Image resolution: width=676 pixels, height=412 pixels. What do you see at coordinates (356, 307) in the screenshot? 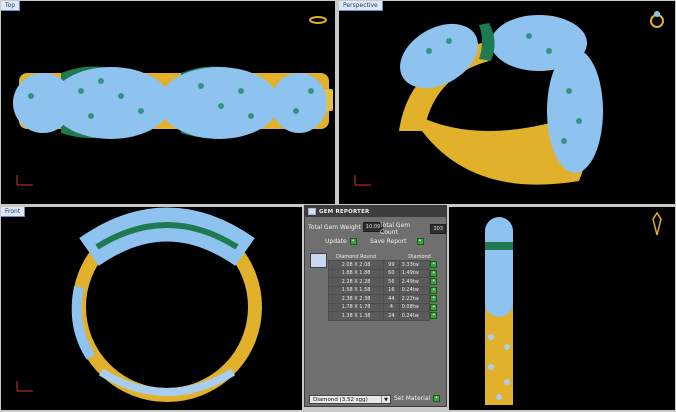
I see `gem-size: 1.78 X 1.78` at bounding box center [356, 307].